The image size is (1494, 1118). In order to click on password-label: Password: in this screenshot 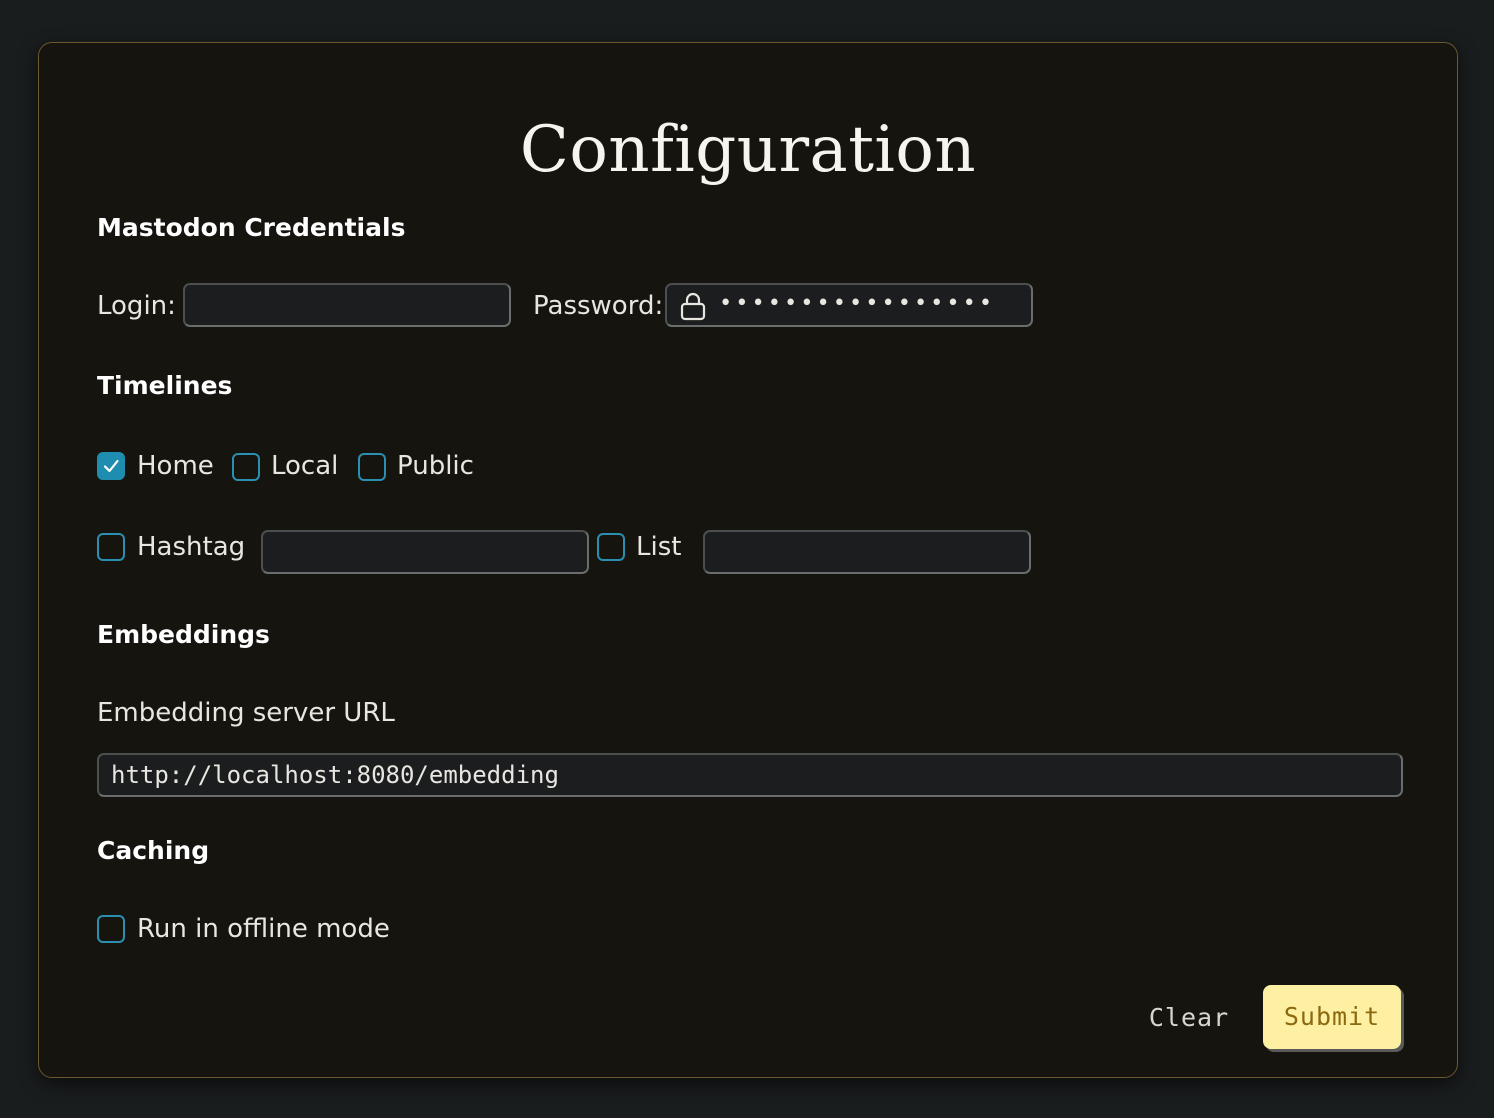, I will do `click(598, 306)`.